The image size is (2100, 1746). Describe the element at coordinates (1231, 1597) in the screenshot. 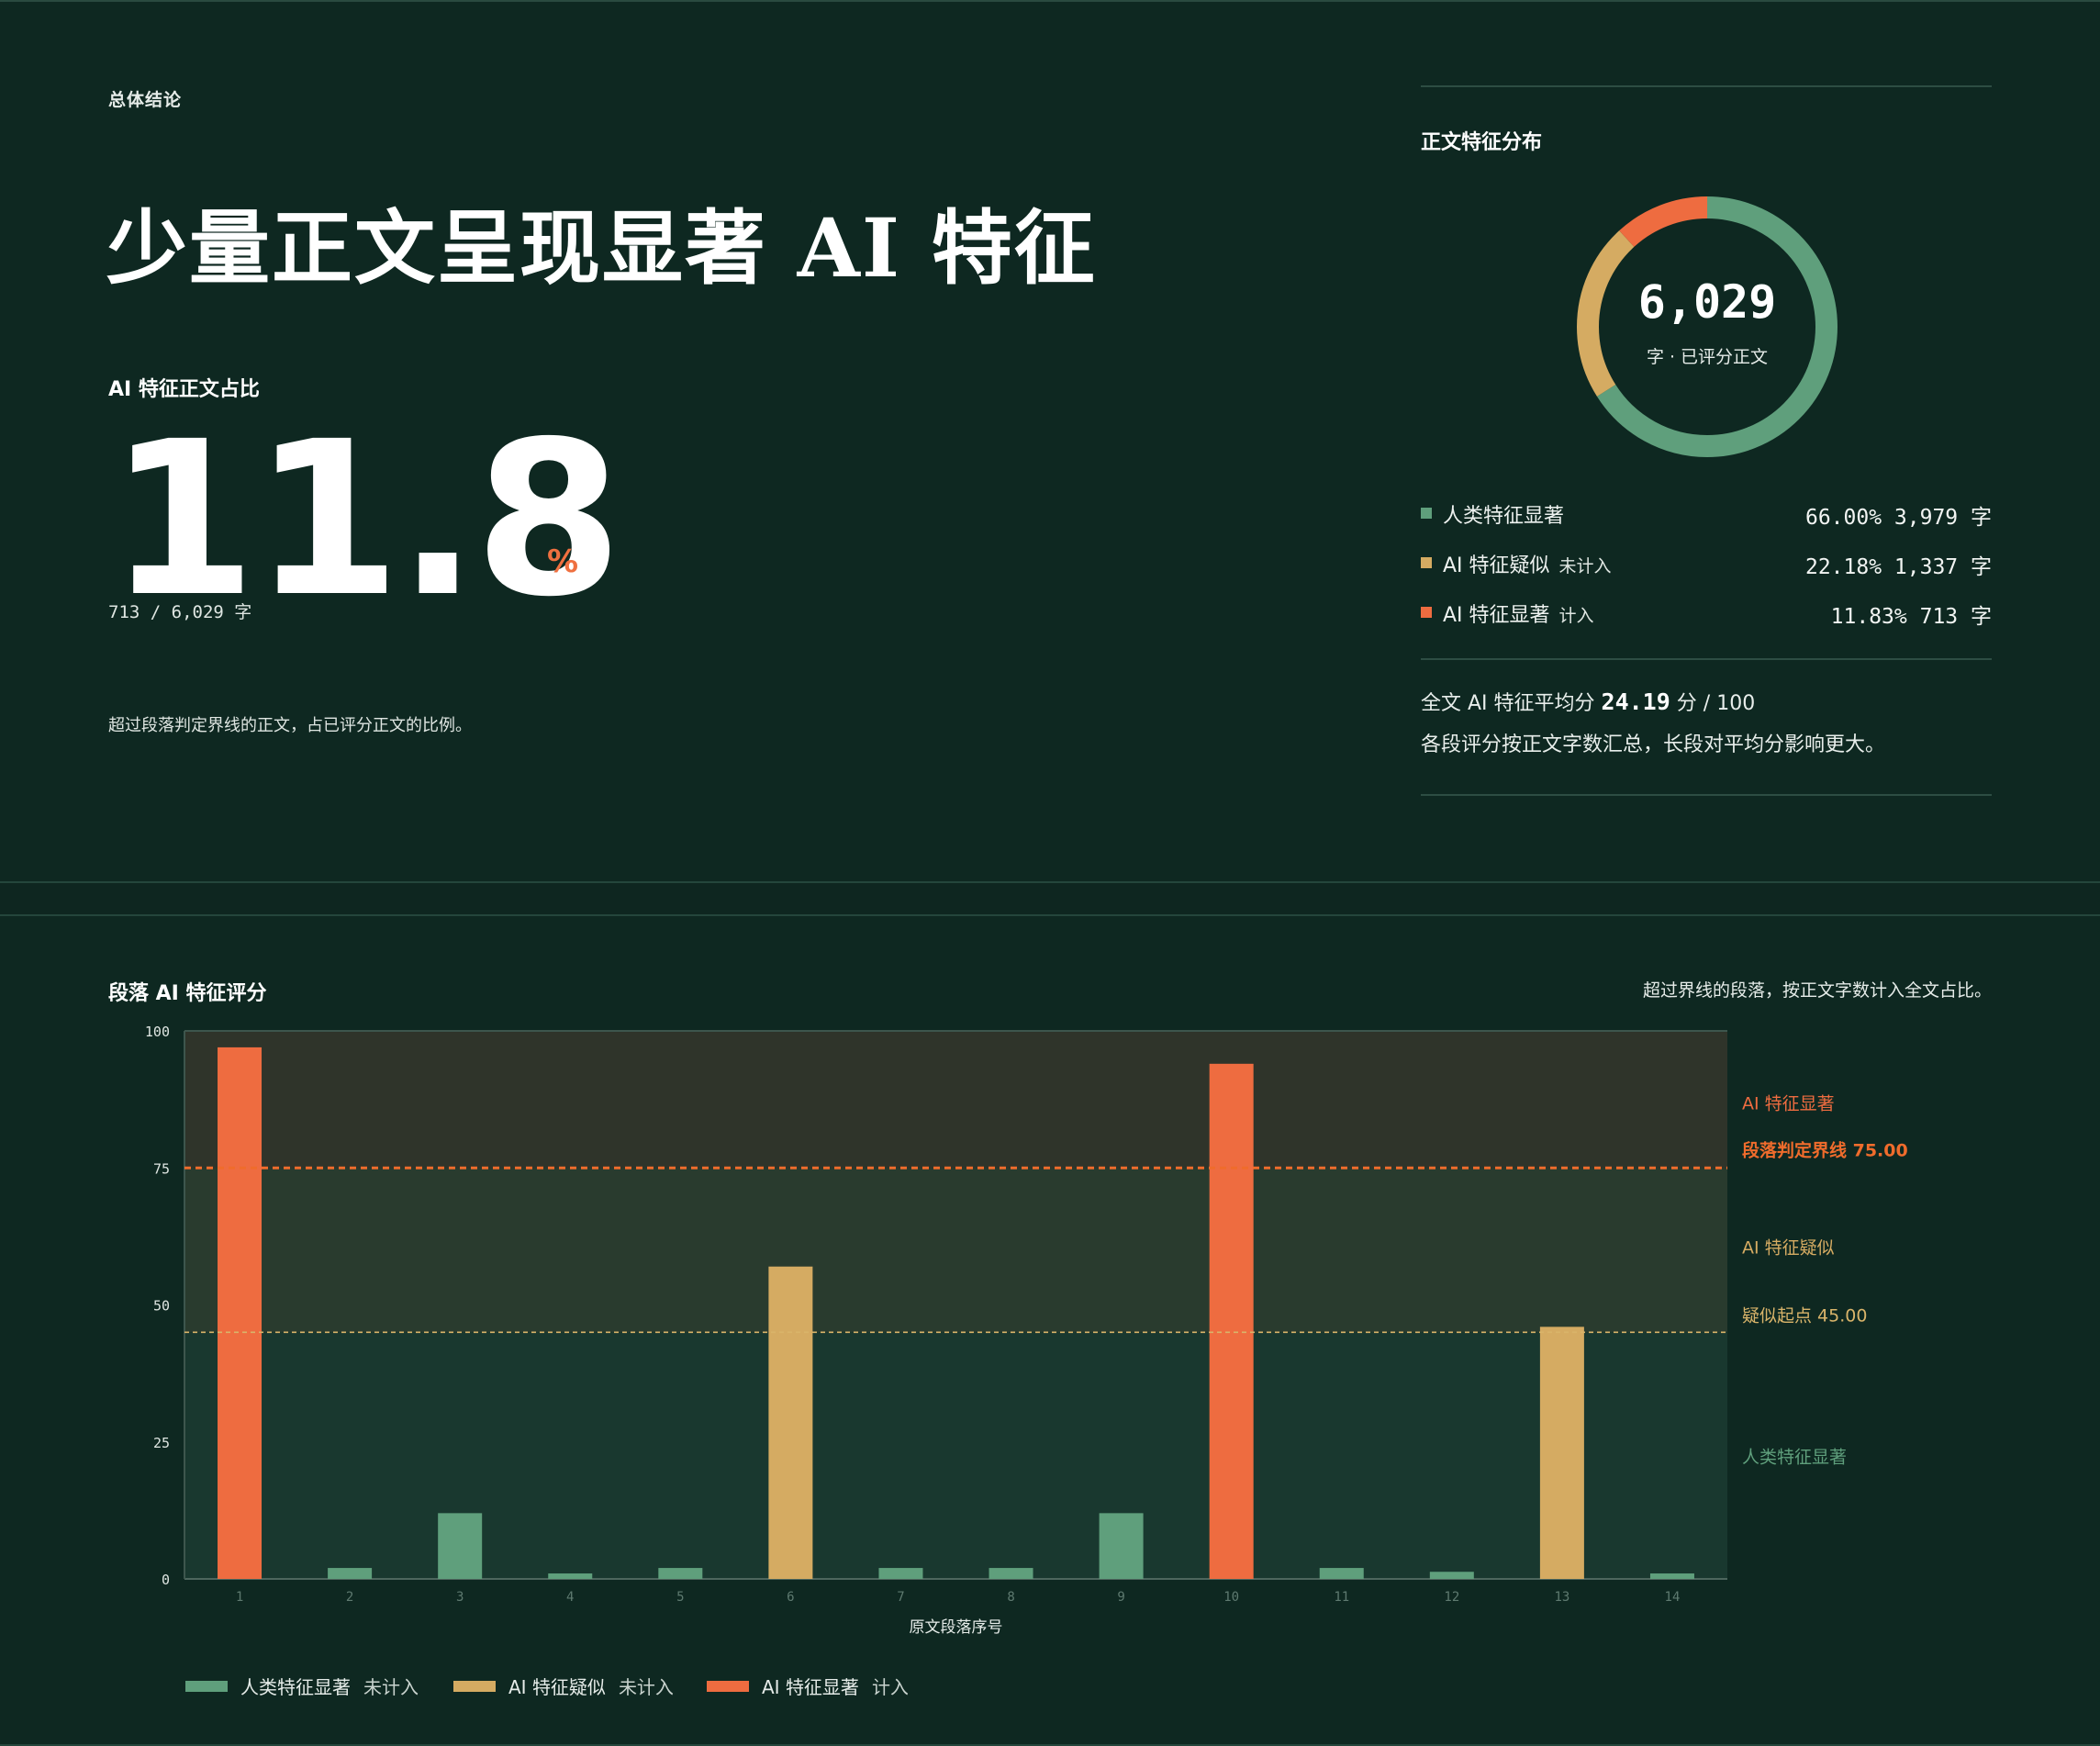

I see `x-tick-label: 10` at that location.